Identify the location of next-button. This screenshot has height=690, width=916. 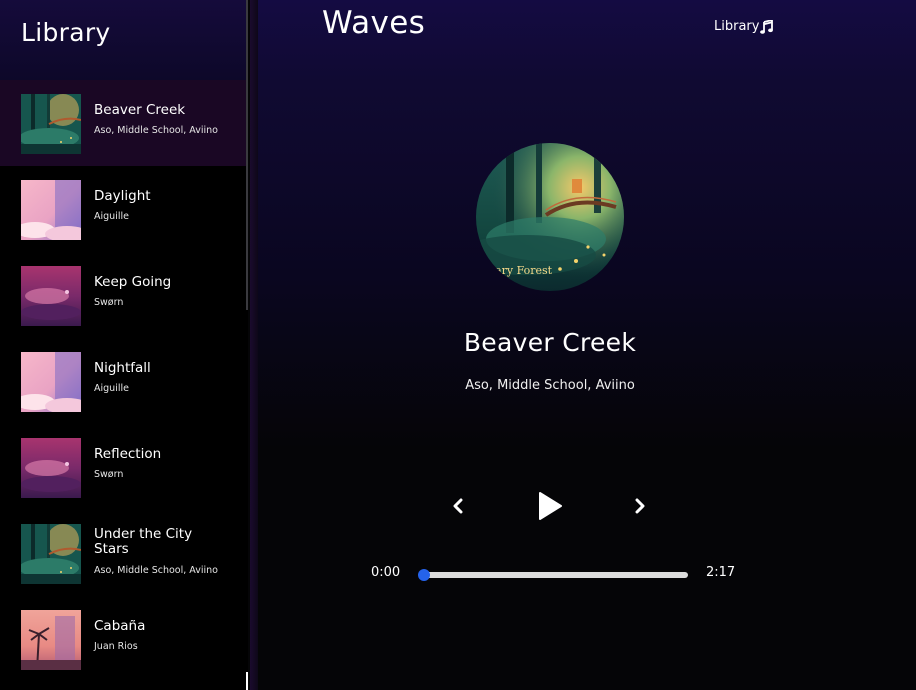
(640, 508).